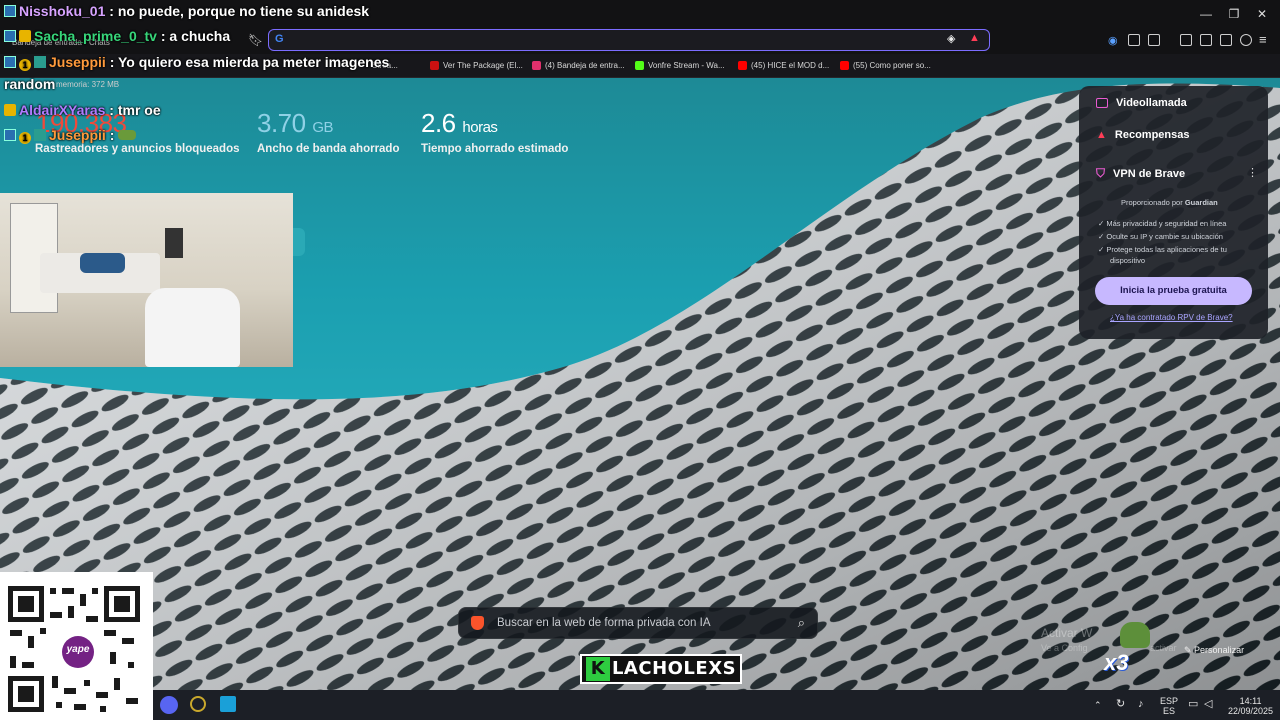 The height and width of the screenshot is (720, 1280). What do you see at coordinates (328, 149) in the screenshot?
I see `bandwidth-label: Ancho de banda ahorrado` at bounding box center [328, 149].